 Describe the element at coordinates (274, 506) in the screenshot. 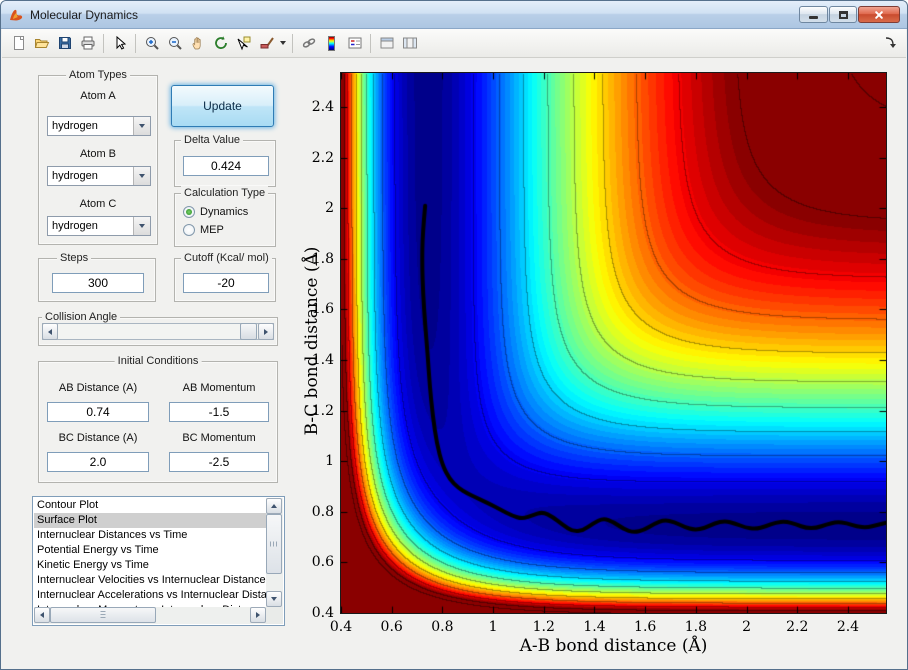

I see `scroll-up-arrow` at that location.